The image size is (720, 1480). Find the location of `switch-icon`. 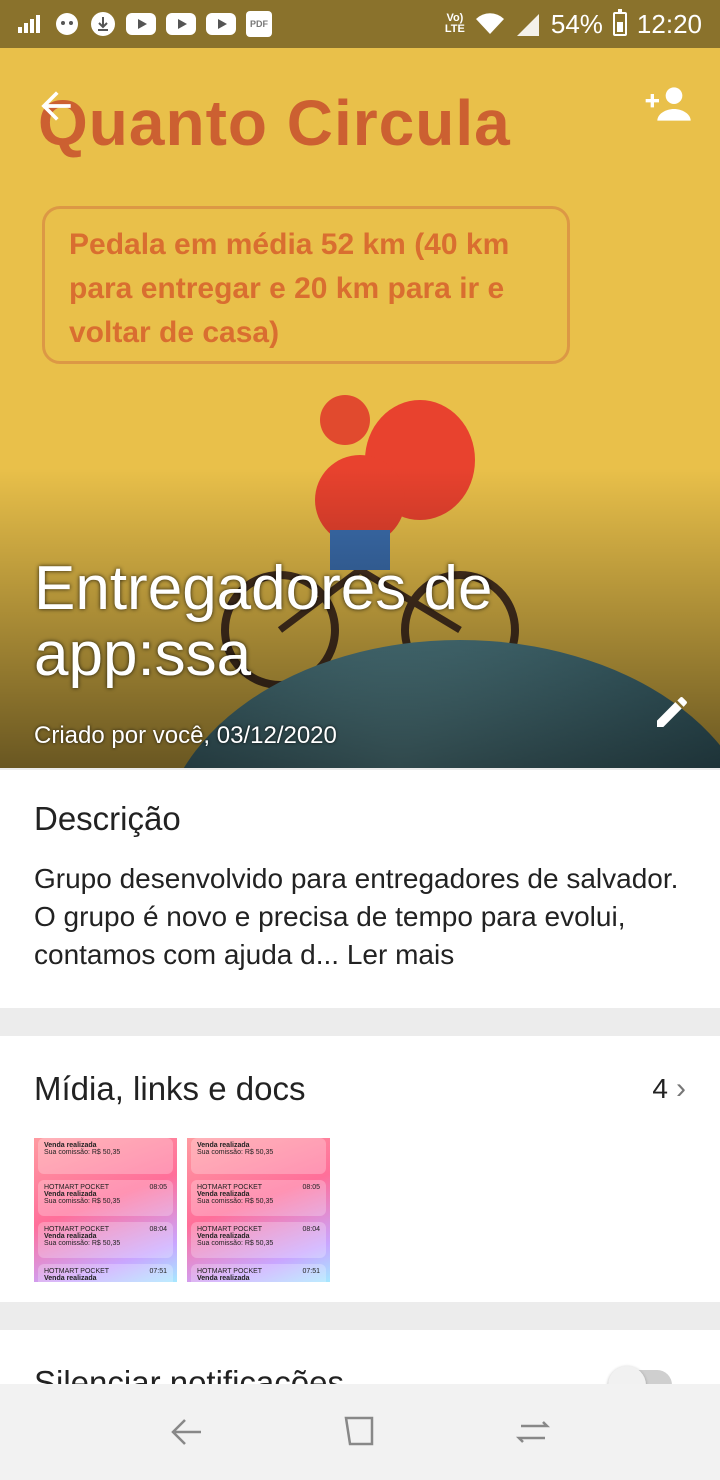

switch-icon is located at coordinates (533, 1432).